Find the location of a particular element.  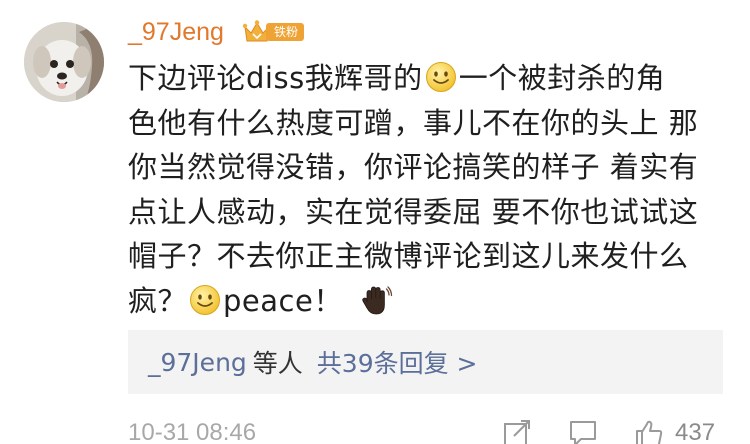

like-icon is located at coordinates (649, 431).